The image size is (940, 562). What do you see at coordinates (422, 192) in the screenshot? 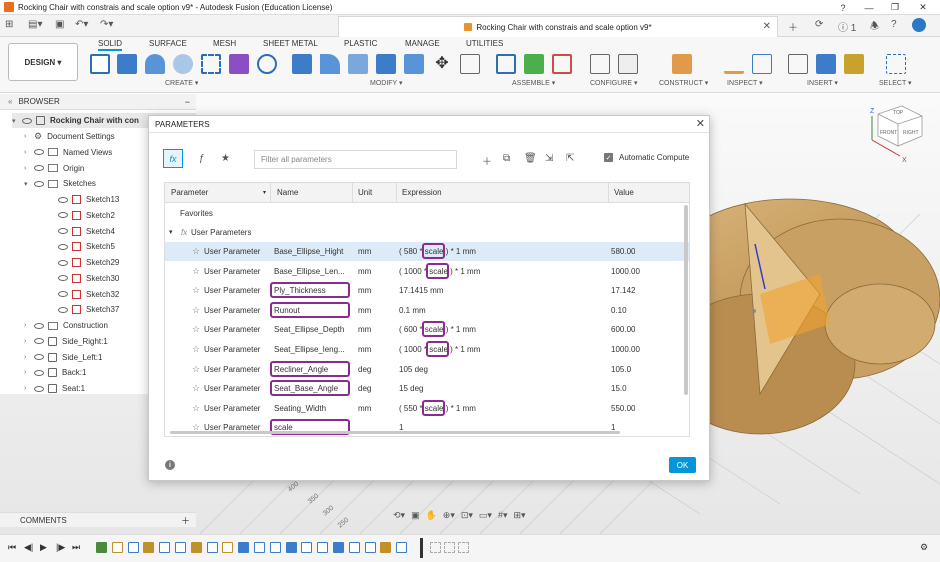
I see `column-header-expression: Expression` at bounding box center [422, 192].